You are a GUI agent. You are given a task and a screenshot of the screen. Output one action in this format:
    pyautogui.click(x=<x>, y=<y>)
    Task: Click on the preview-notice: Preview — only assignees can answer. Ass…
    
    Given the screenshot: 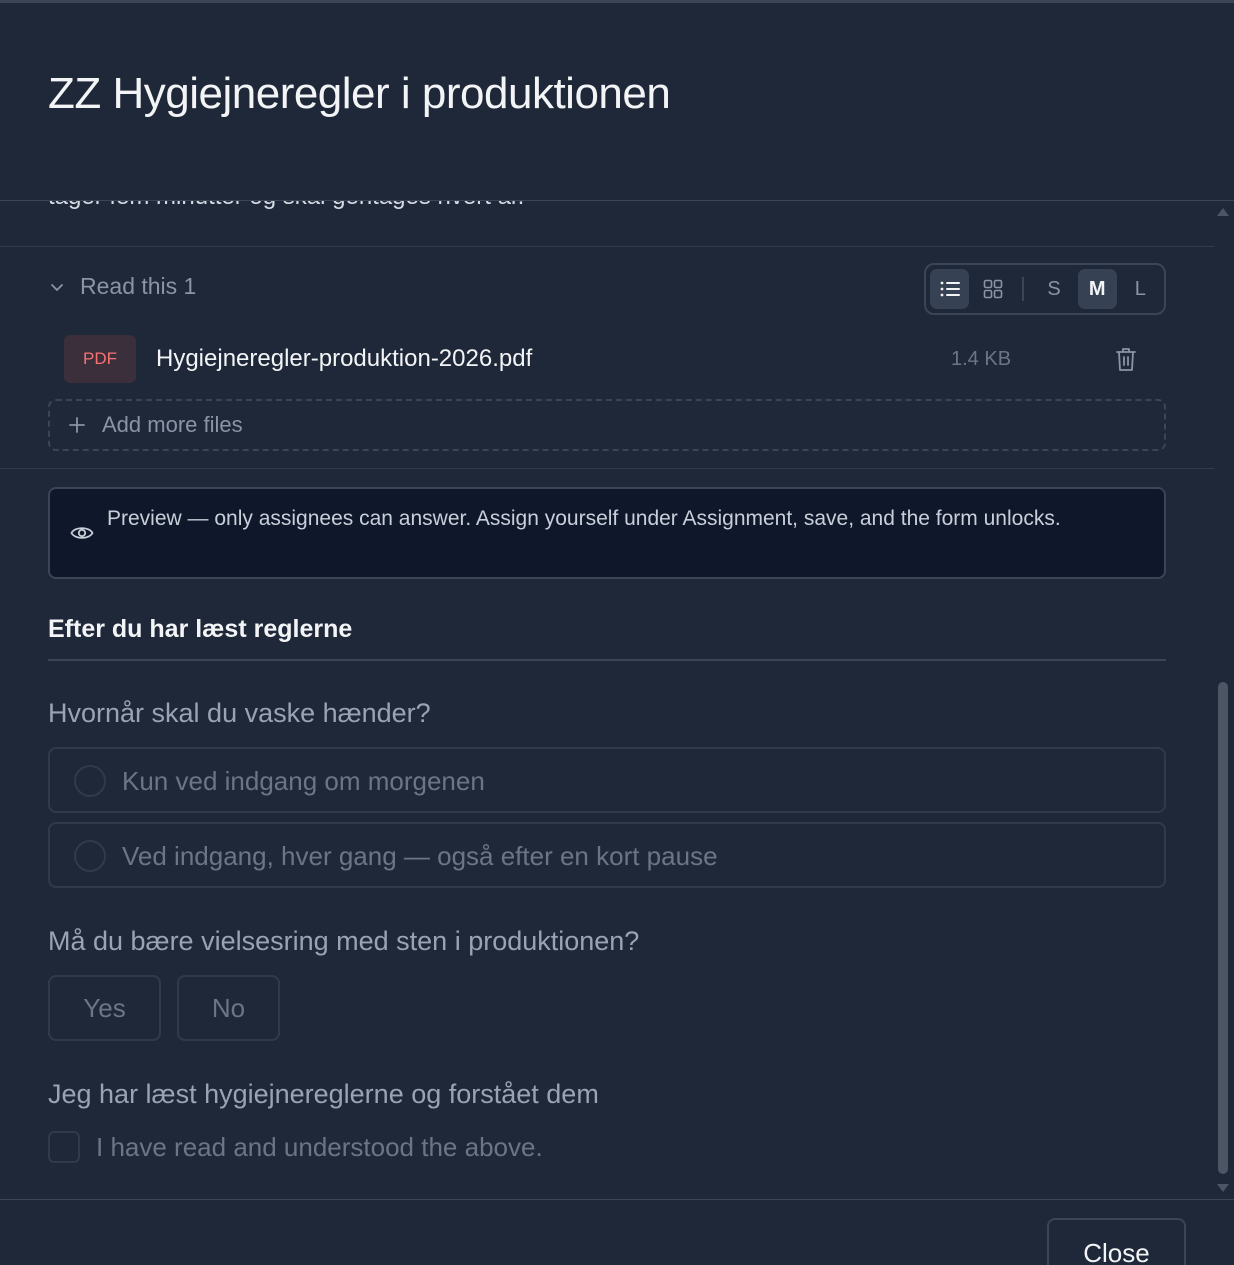 What is the action you would take?
    pyautogui.click(x=607, y=533)
    